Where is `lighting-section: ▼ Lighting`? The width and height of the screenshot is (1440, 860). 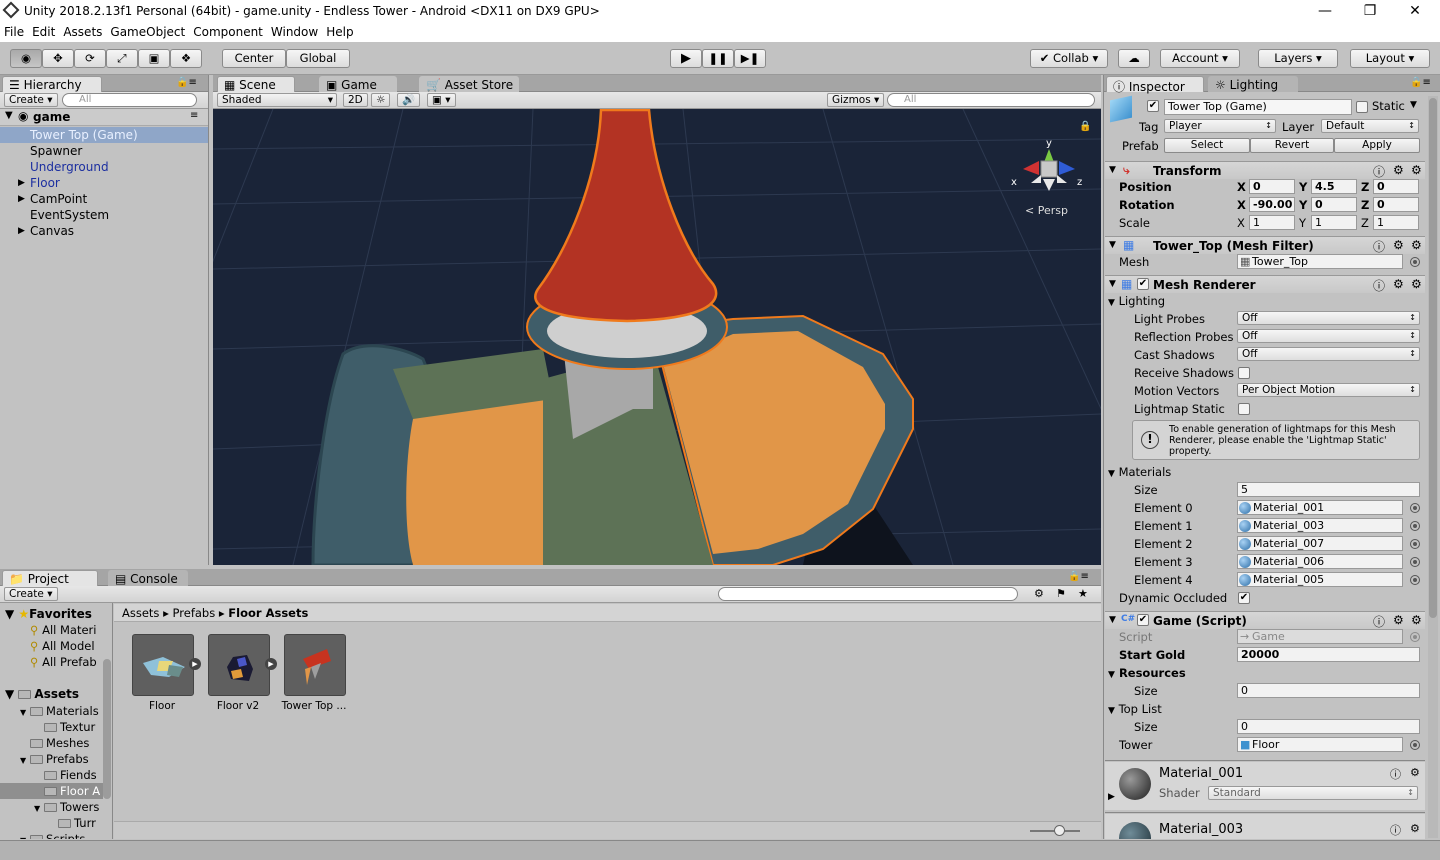
lighting-section: ▼ Lighting is located at coordinates (1136, 301).